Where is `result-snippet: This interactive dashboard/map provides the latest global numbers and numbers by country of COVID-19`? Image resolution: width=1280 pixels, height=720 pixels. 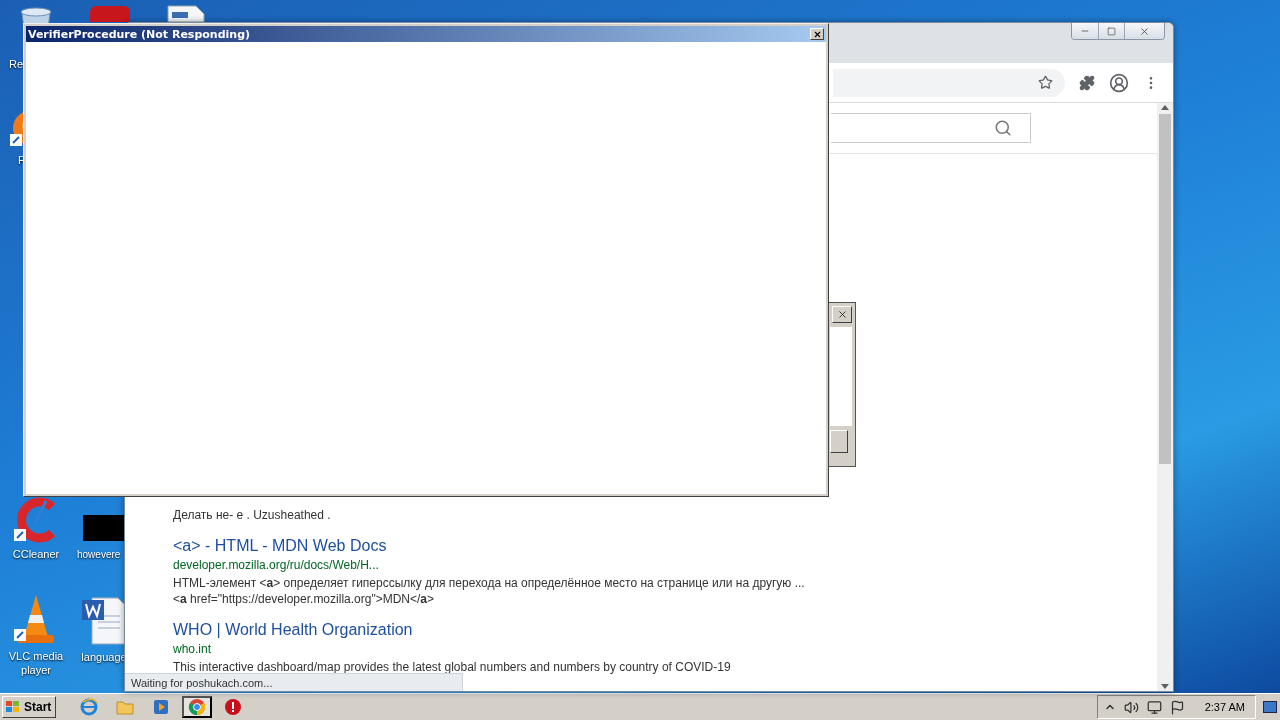
result-snippet: This interactive dashboard/map provides the latest global numbers and numbers by country of COVID-19 is located at coordinates (452, 667).